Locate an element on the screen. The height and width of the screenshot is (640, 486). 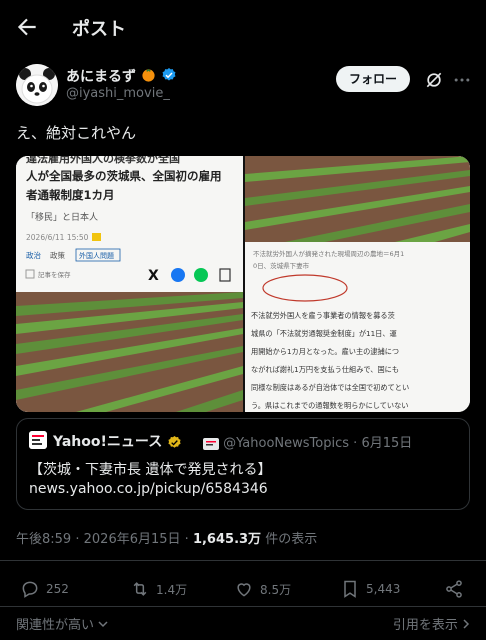
chevron-down-icon is located at coordinates (103, 624).